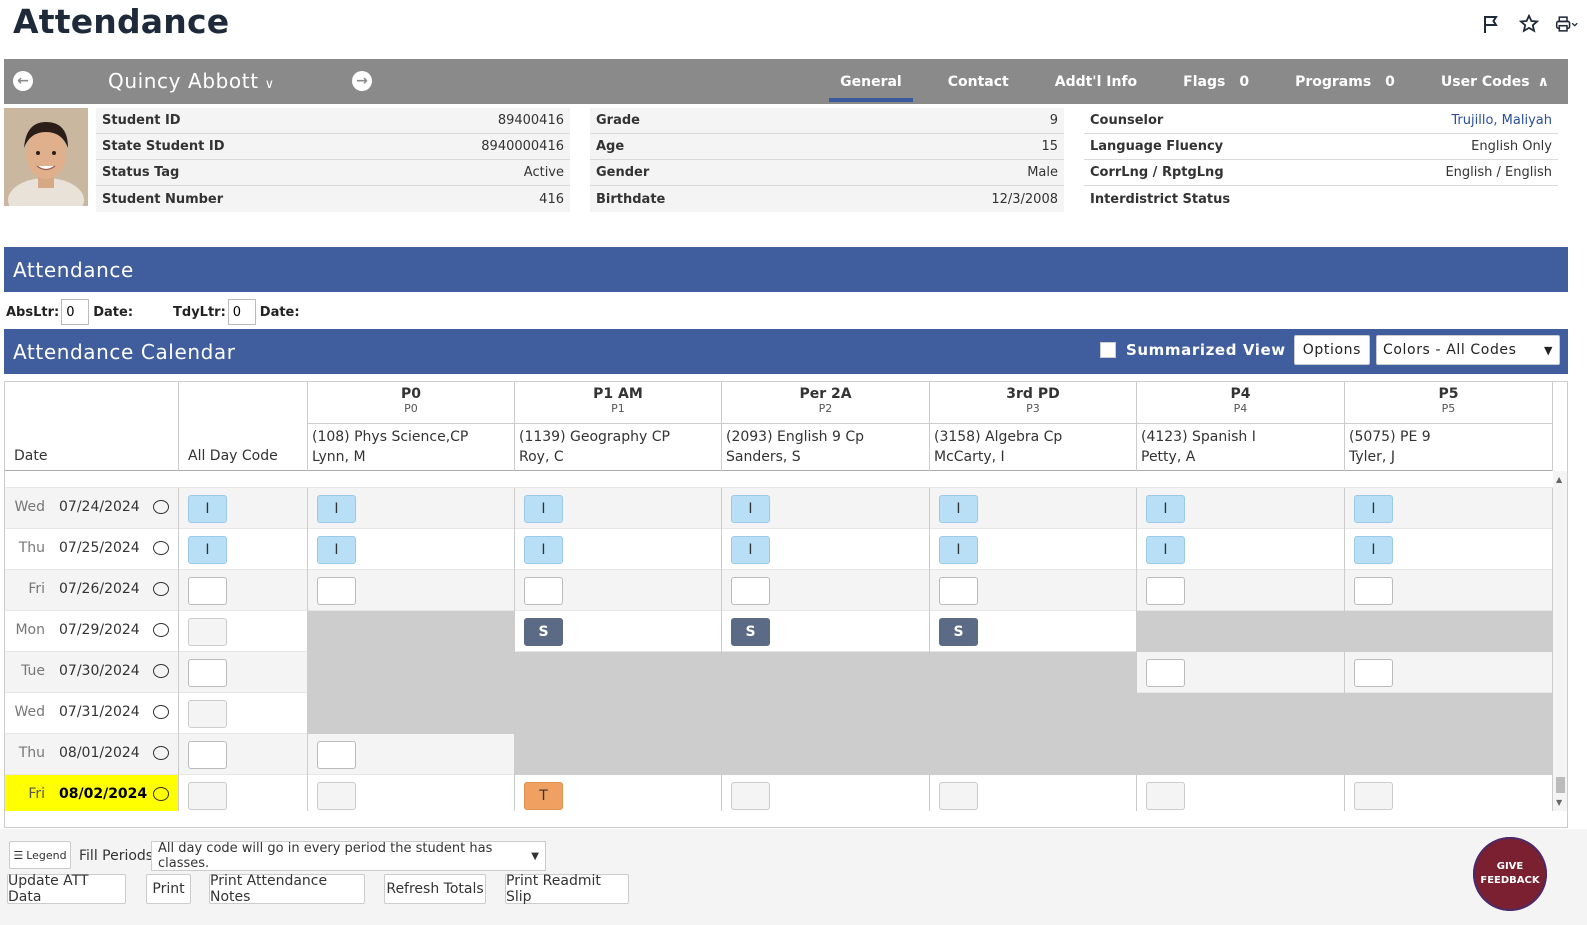 Image resolution: width=1587 pixels, height=925 pixels. I want to click on tab-label: General, so click(871, 81).